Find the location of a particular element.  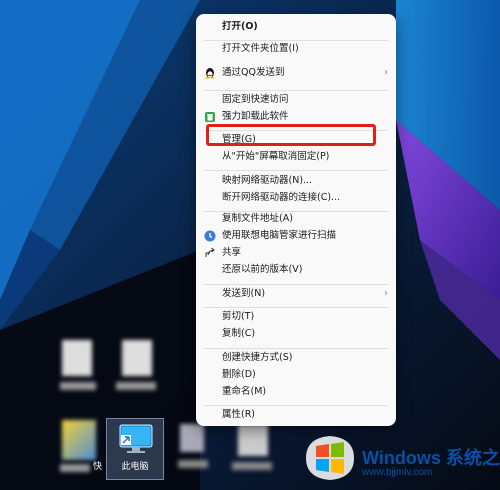

monitor-icon is located at coordinates (136, 438).